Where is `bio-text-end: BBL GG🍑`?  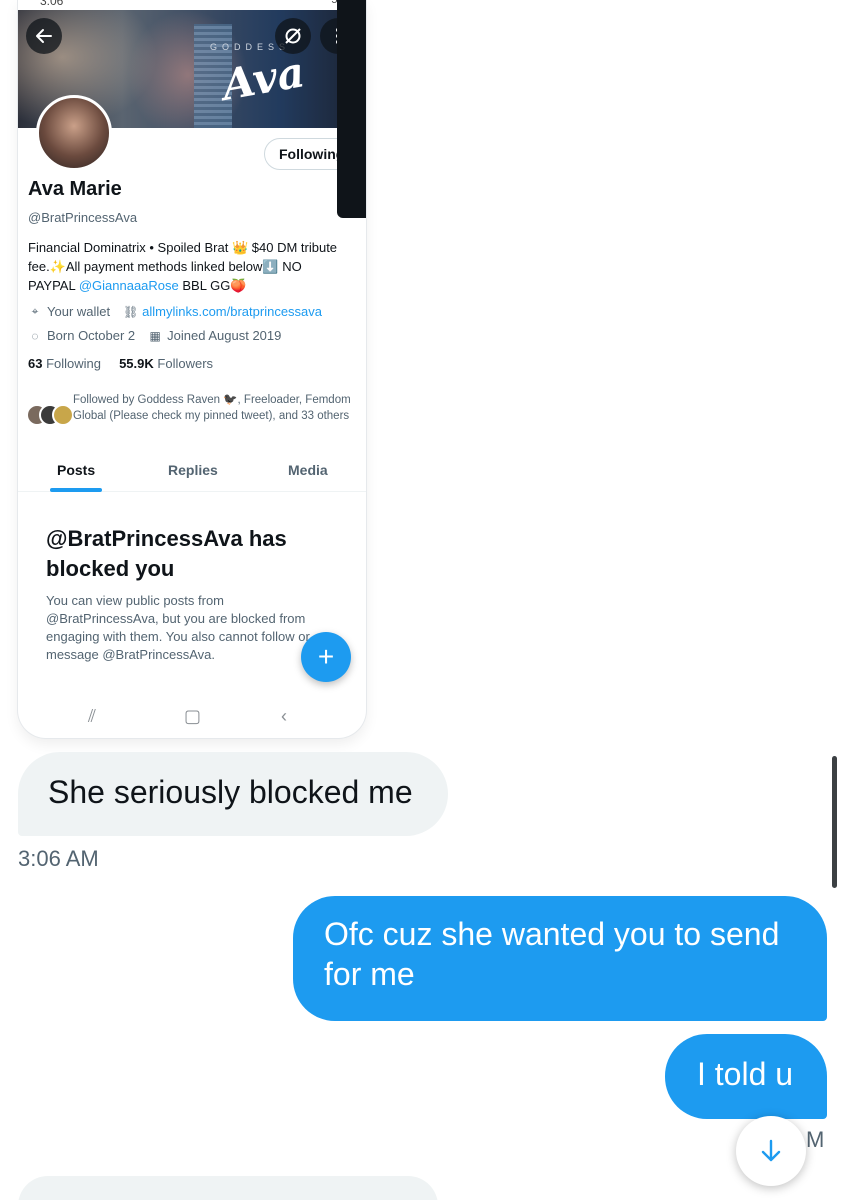 bio-text-end: BBL GG🍑 is located at coordinates (212, 285).